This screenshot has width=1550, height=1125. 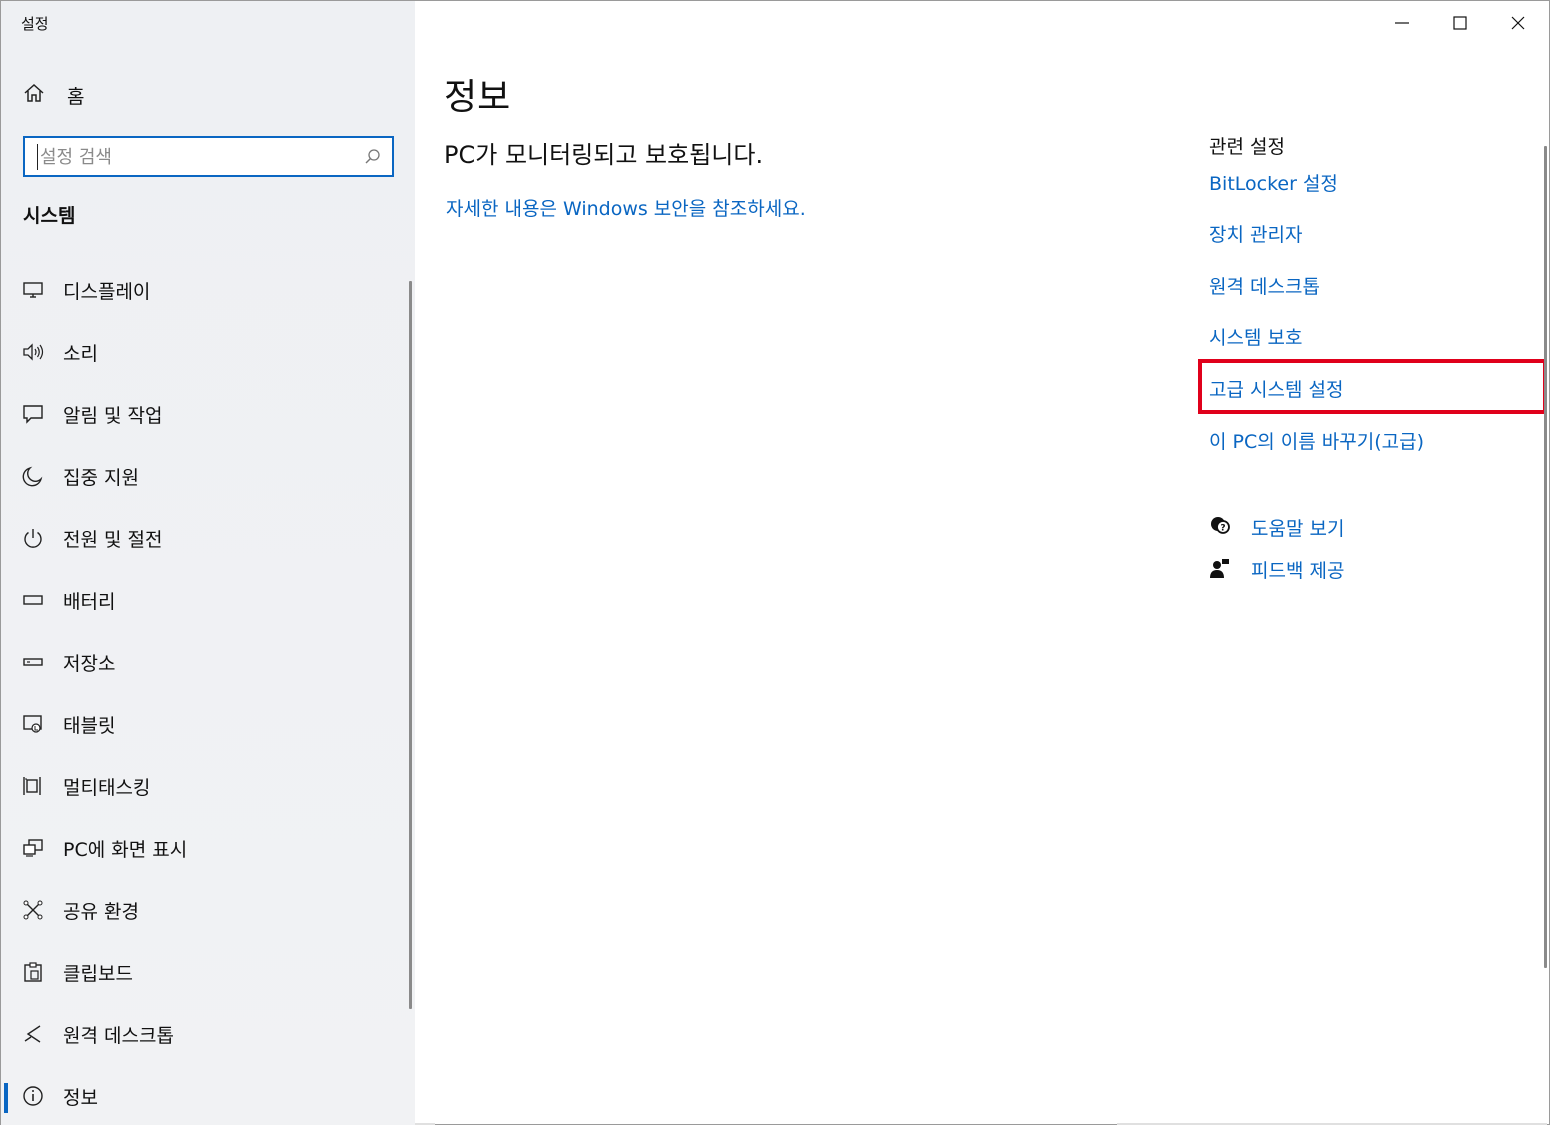 What do you see at coordinates (33, 352) in the screenshot?
I see `speaker-icon` at bounding box center [33, 352].